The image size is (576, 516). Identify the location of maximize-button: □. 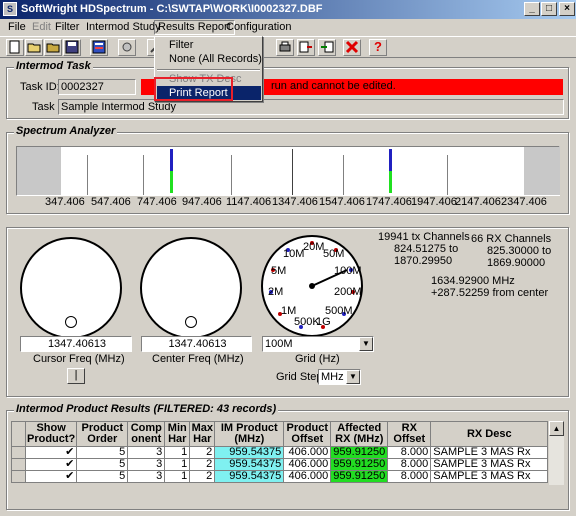
(549, 9).